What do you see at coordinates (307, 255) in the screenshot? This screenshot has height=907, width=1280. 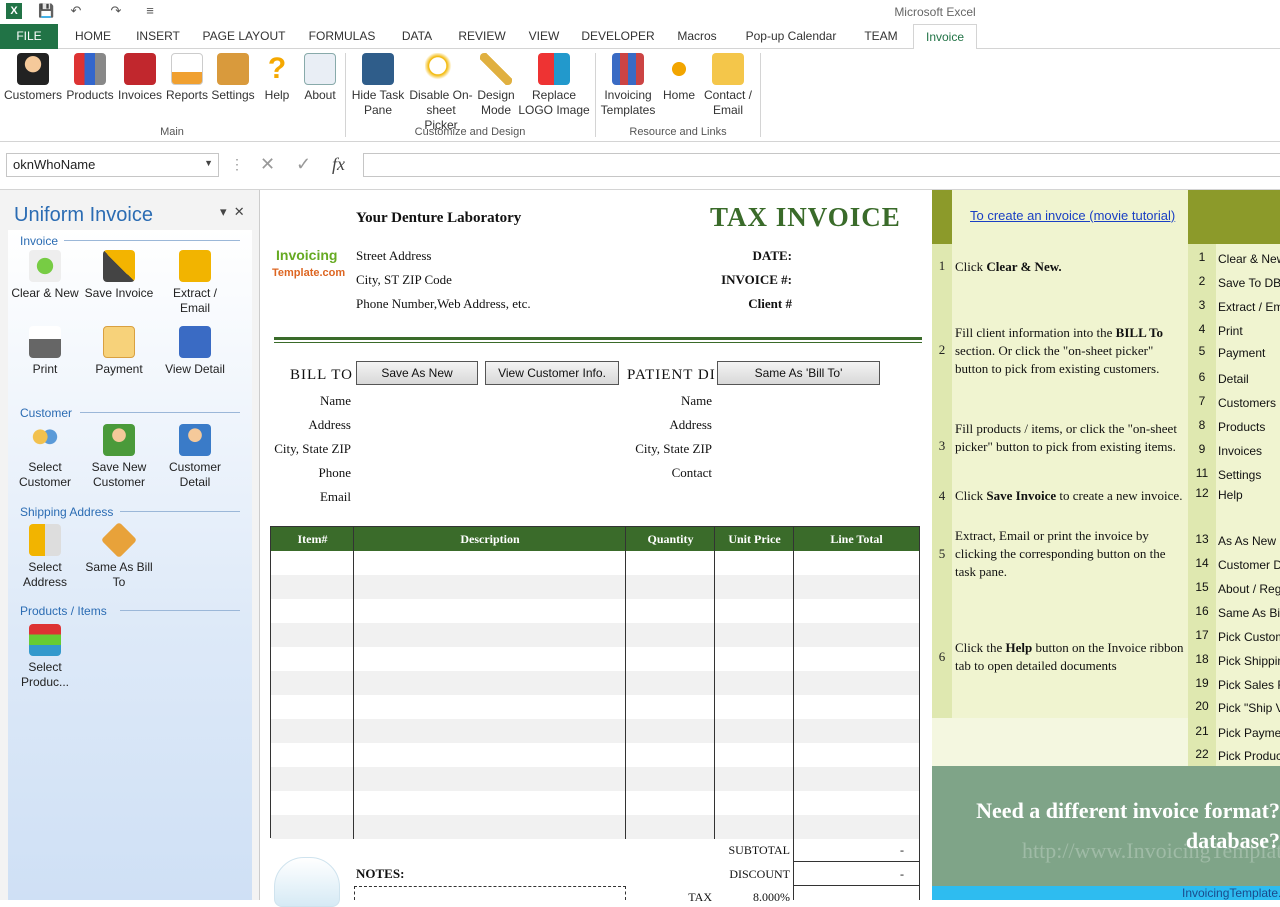 I see `logo-top: Invoicing` at bounding box center [307, 255].